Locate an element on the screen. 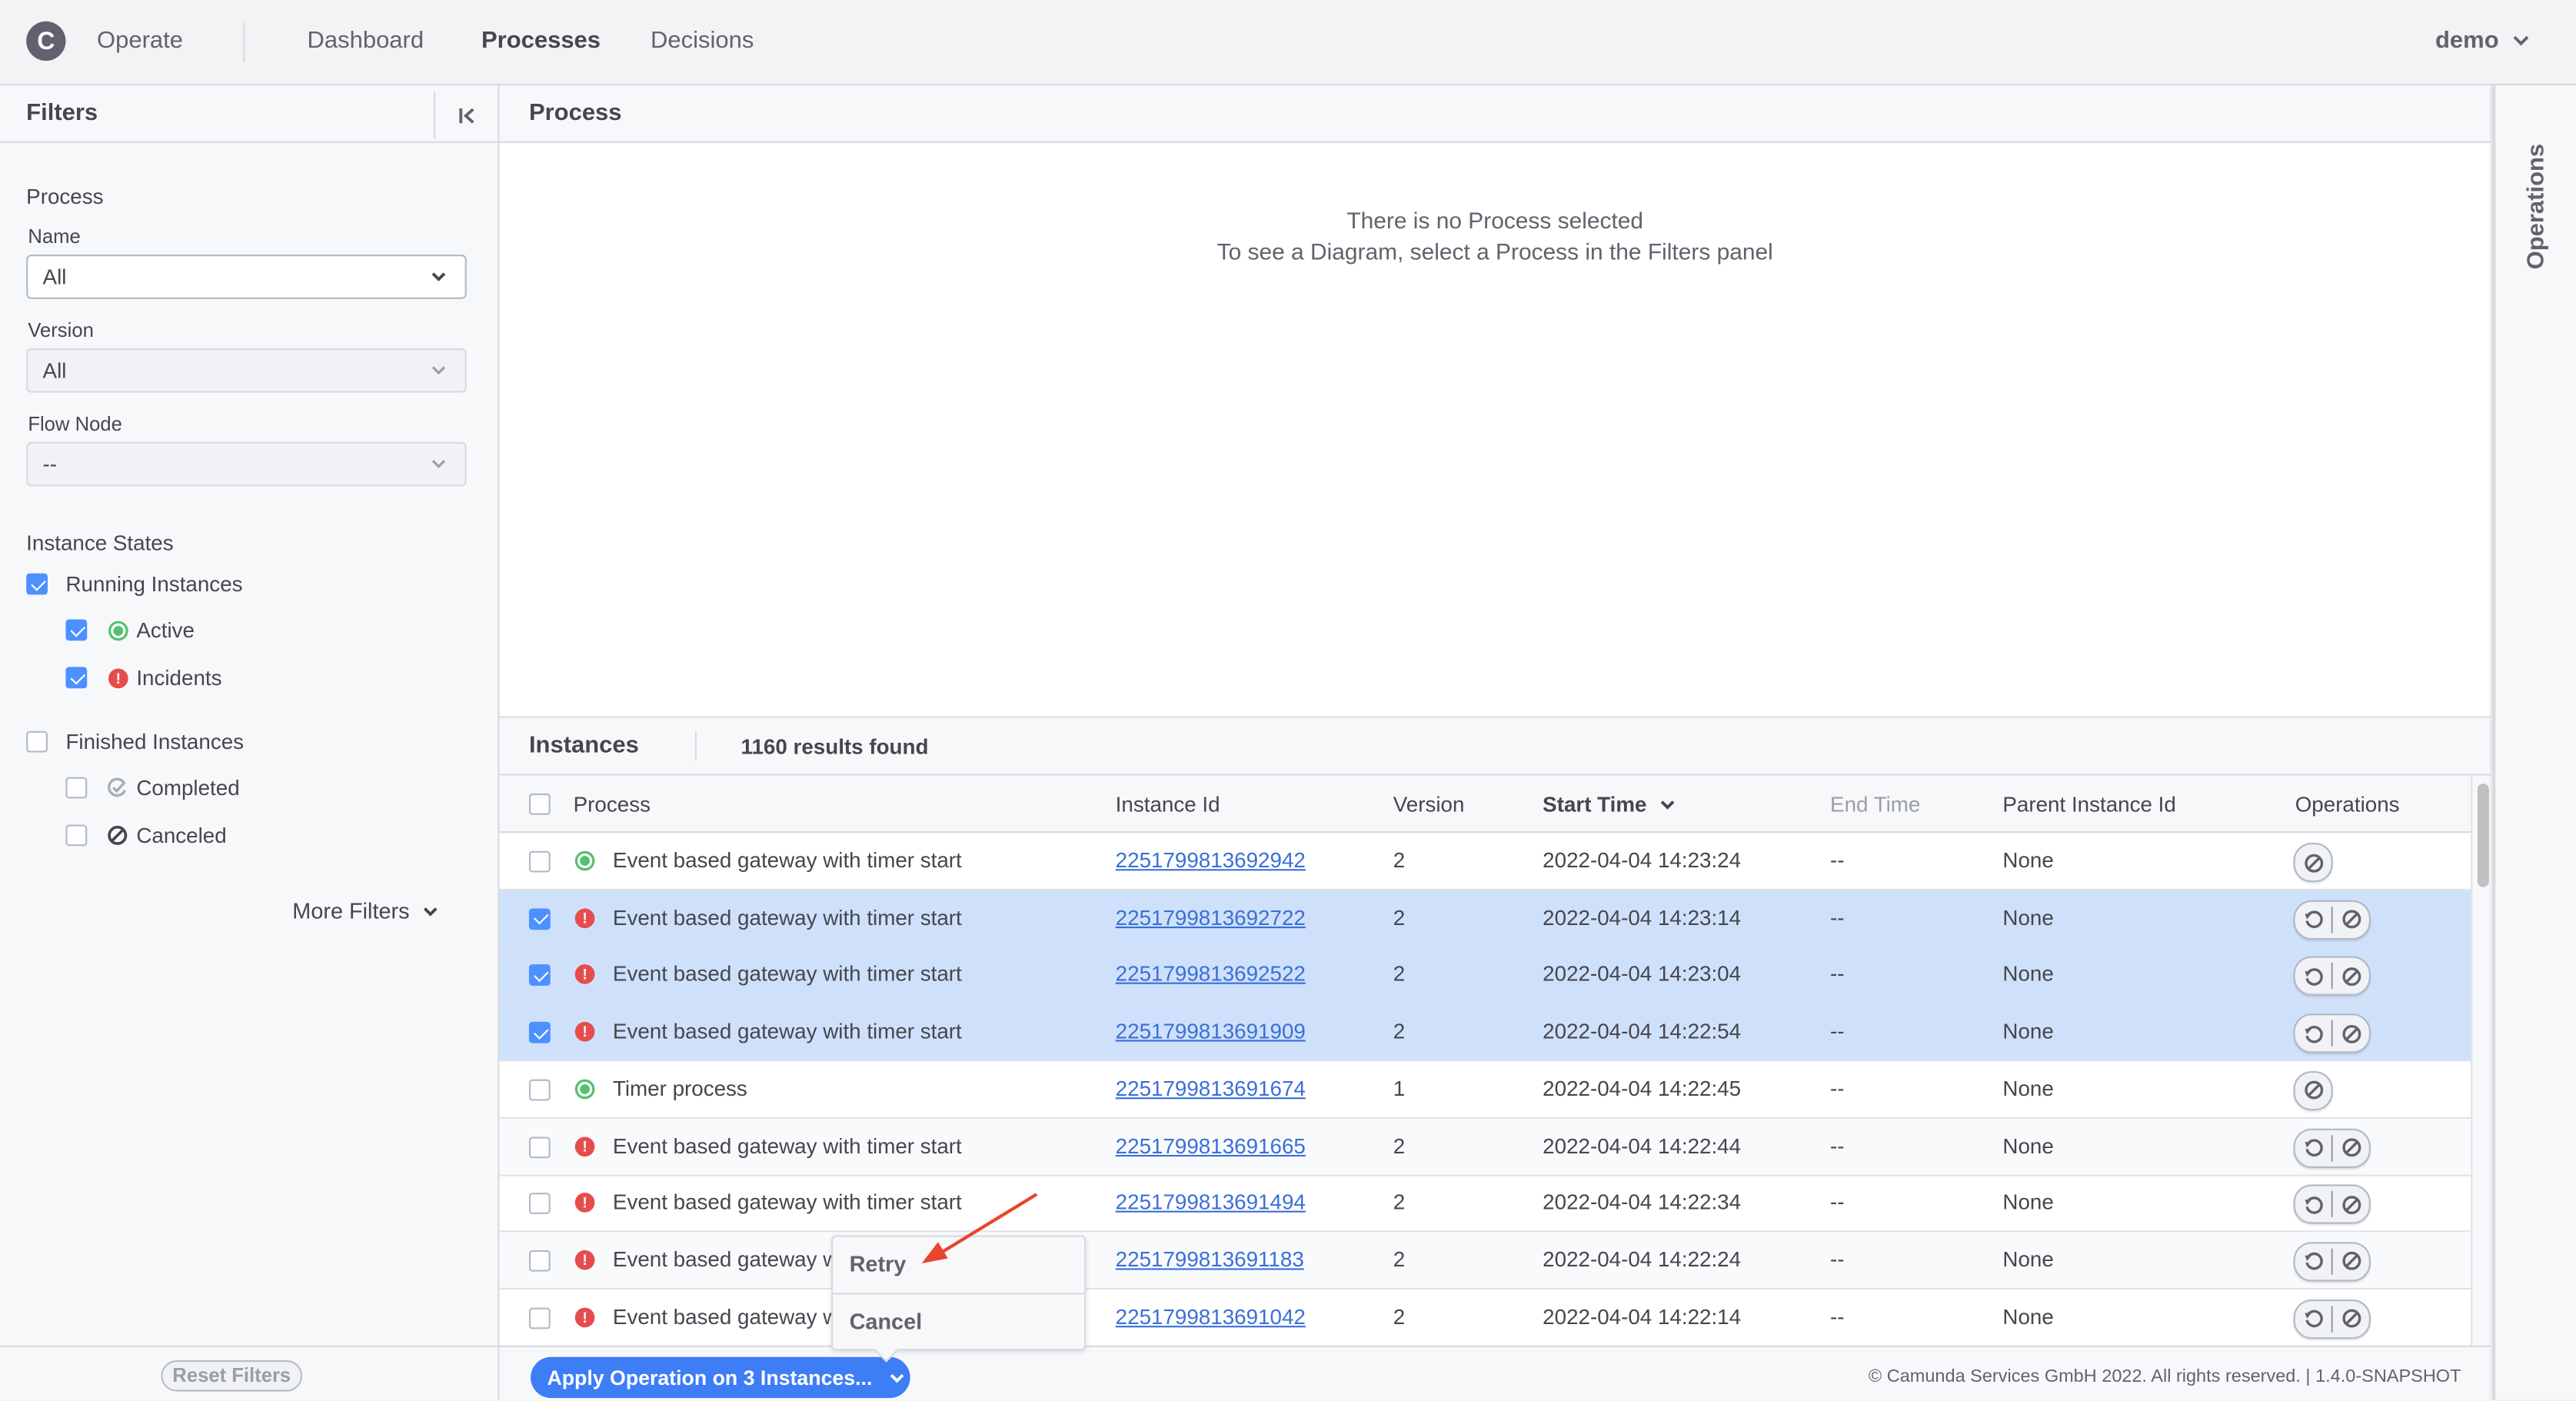 This screenshot has height=1401, width=2576. column-instance-id: Instance Id is located at coordinates (1168, 804).